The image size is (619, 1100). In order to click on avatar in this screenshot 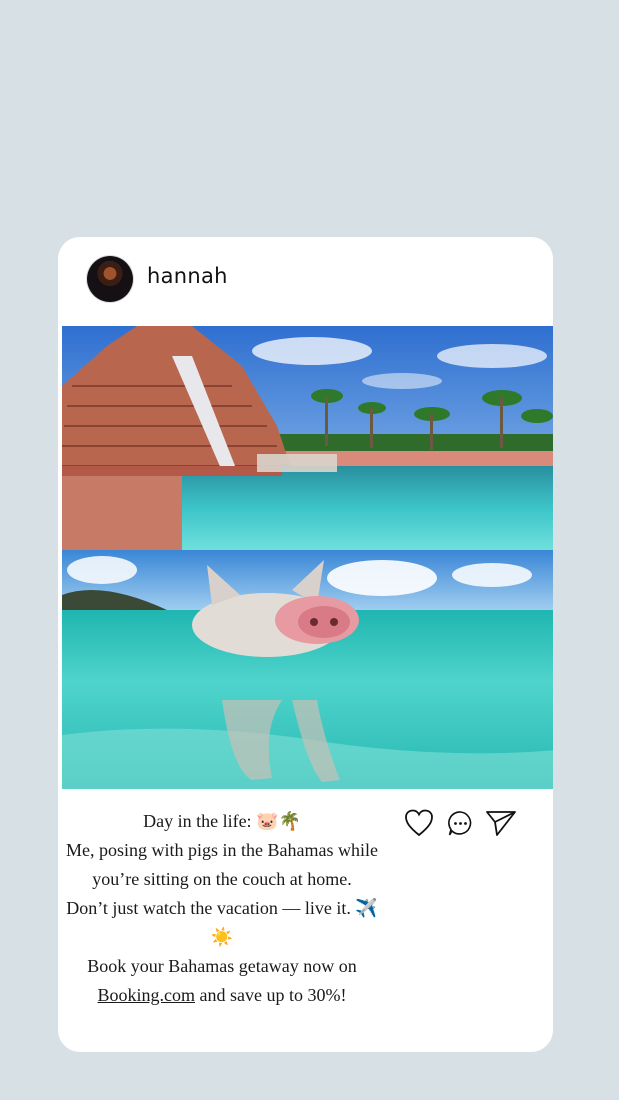, I will do `click(110, 279)`.